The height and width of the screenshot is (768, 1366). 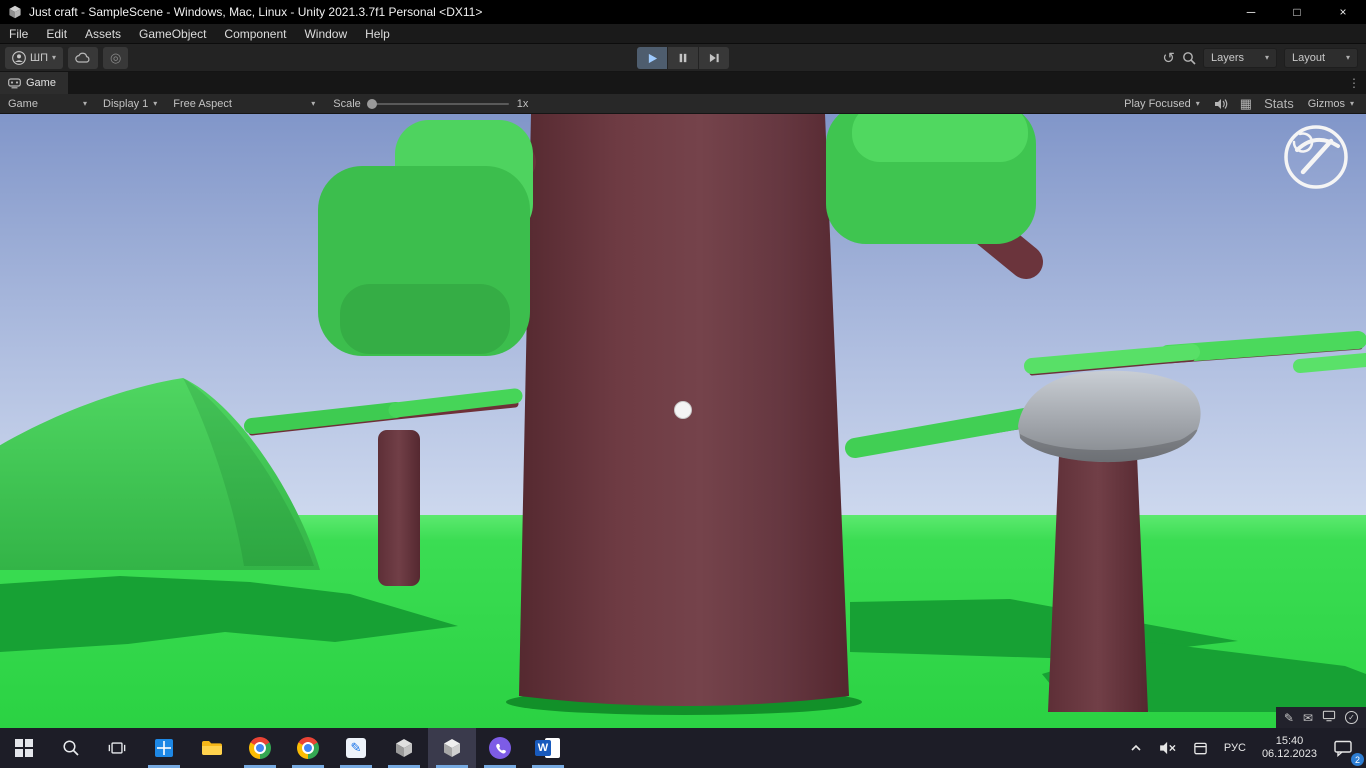 What do you see at coordinates (1297, 12) in the screenshot?
I see `maximize-button: □` at bounding box center [1297, 12].